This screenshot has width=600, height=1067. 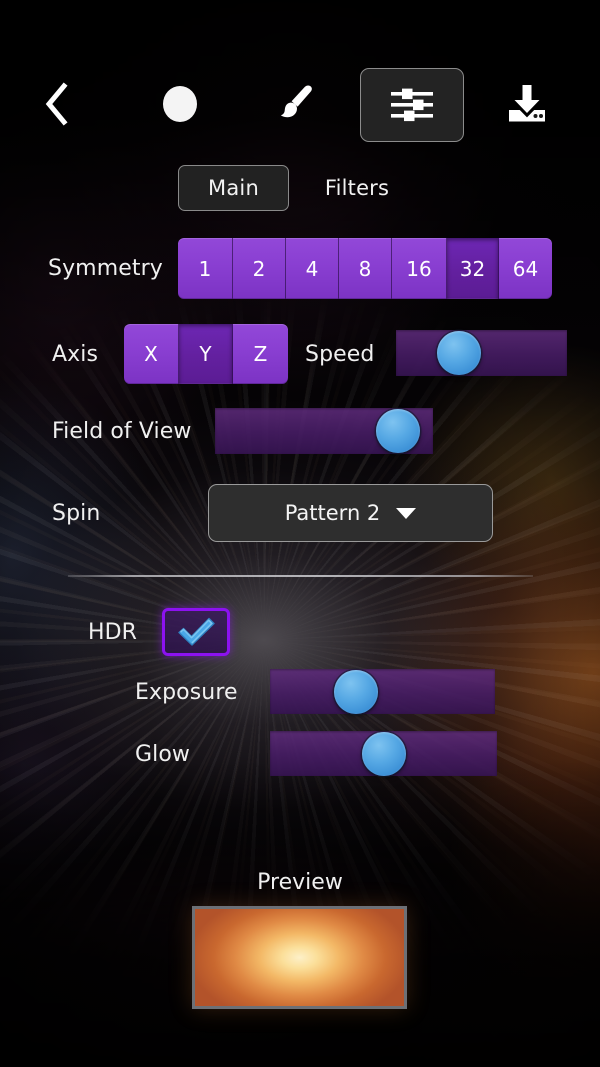 I want to click on filled-circle-icon, so click(x=180, y=104).